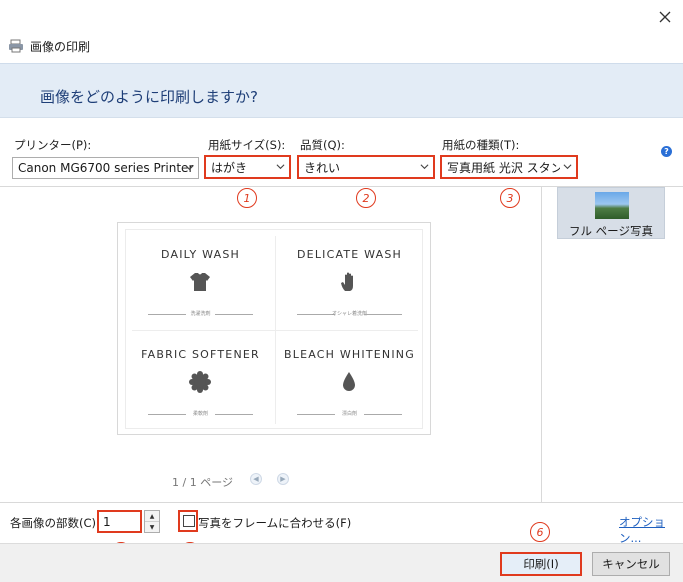  Describe the element at coordinates (510, 198) in the screenshot. I see `annotation-marker: 3` at that location.